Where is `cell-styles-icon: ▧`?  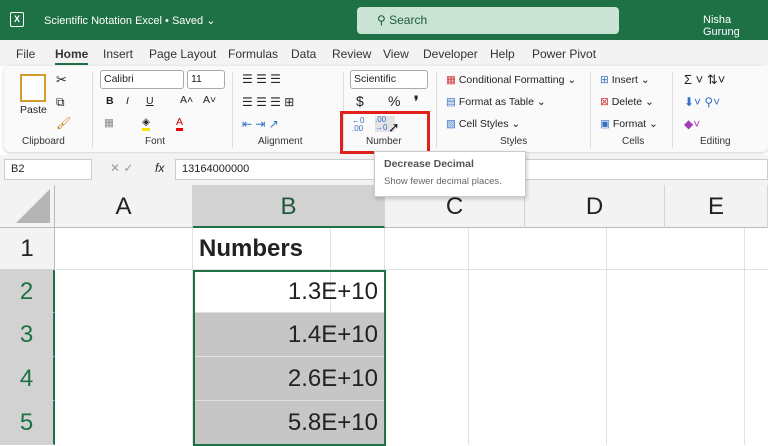
cell-styles-icon: ▧ is located at coordinates (452, 124).